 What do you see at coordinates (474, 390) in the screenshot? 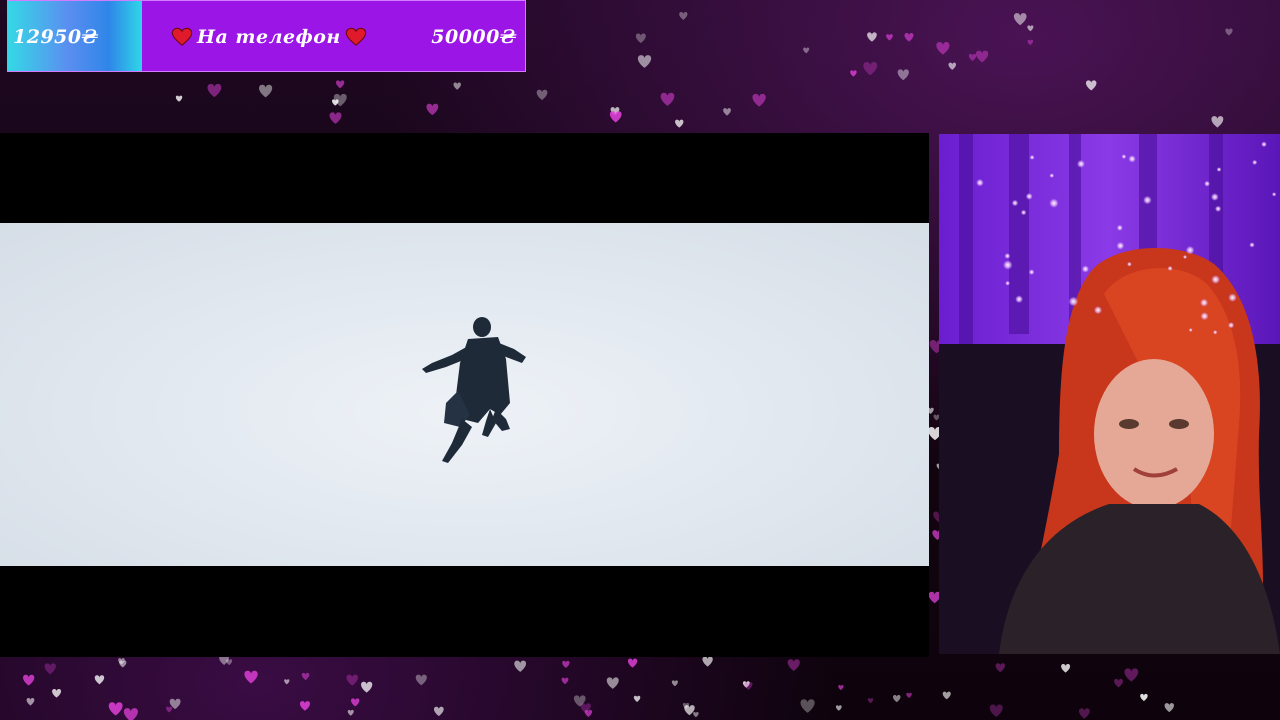
I see `falling-figure-image` at bounding box center [474, 390].